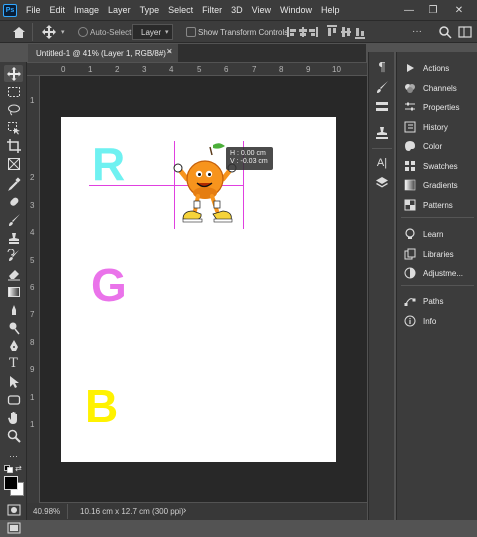 The height and width of the screenshot is (537, 477). Describe the element at coordinates (119, 10) in the screenshot. I see `menu-layer: Layer` at that location.